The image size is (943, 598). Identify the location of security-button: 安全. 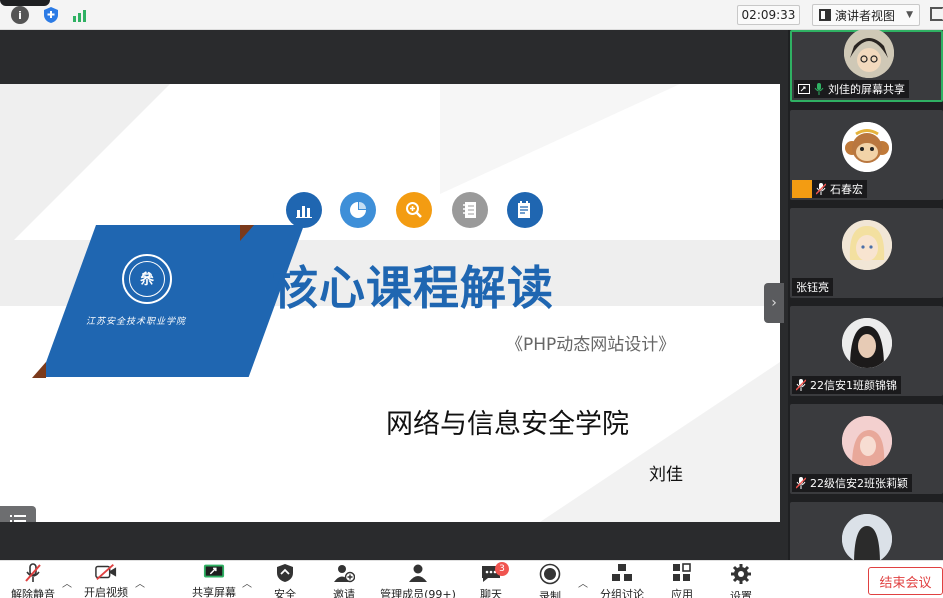
(285, 580).